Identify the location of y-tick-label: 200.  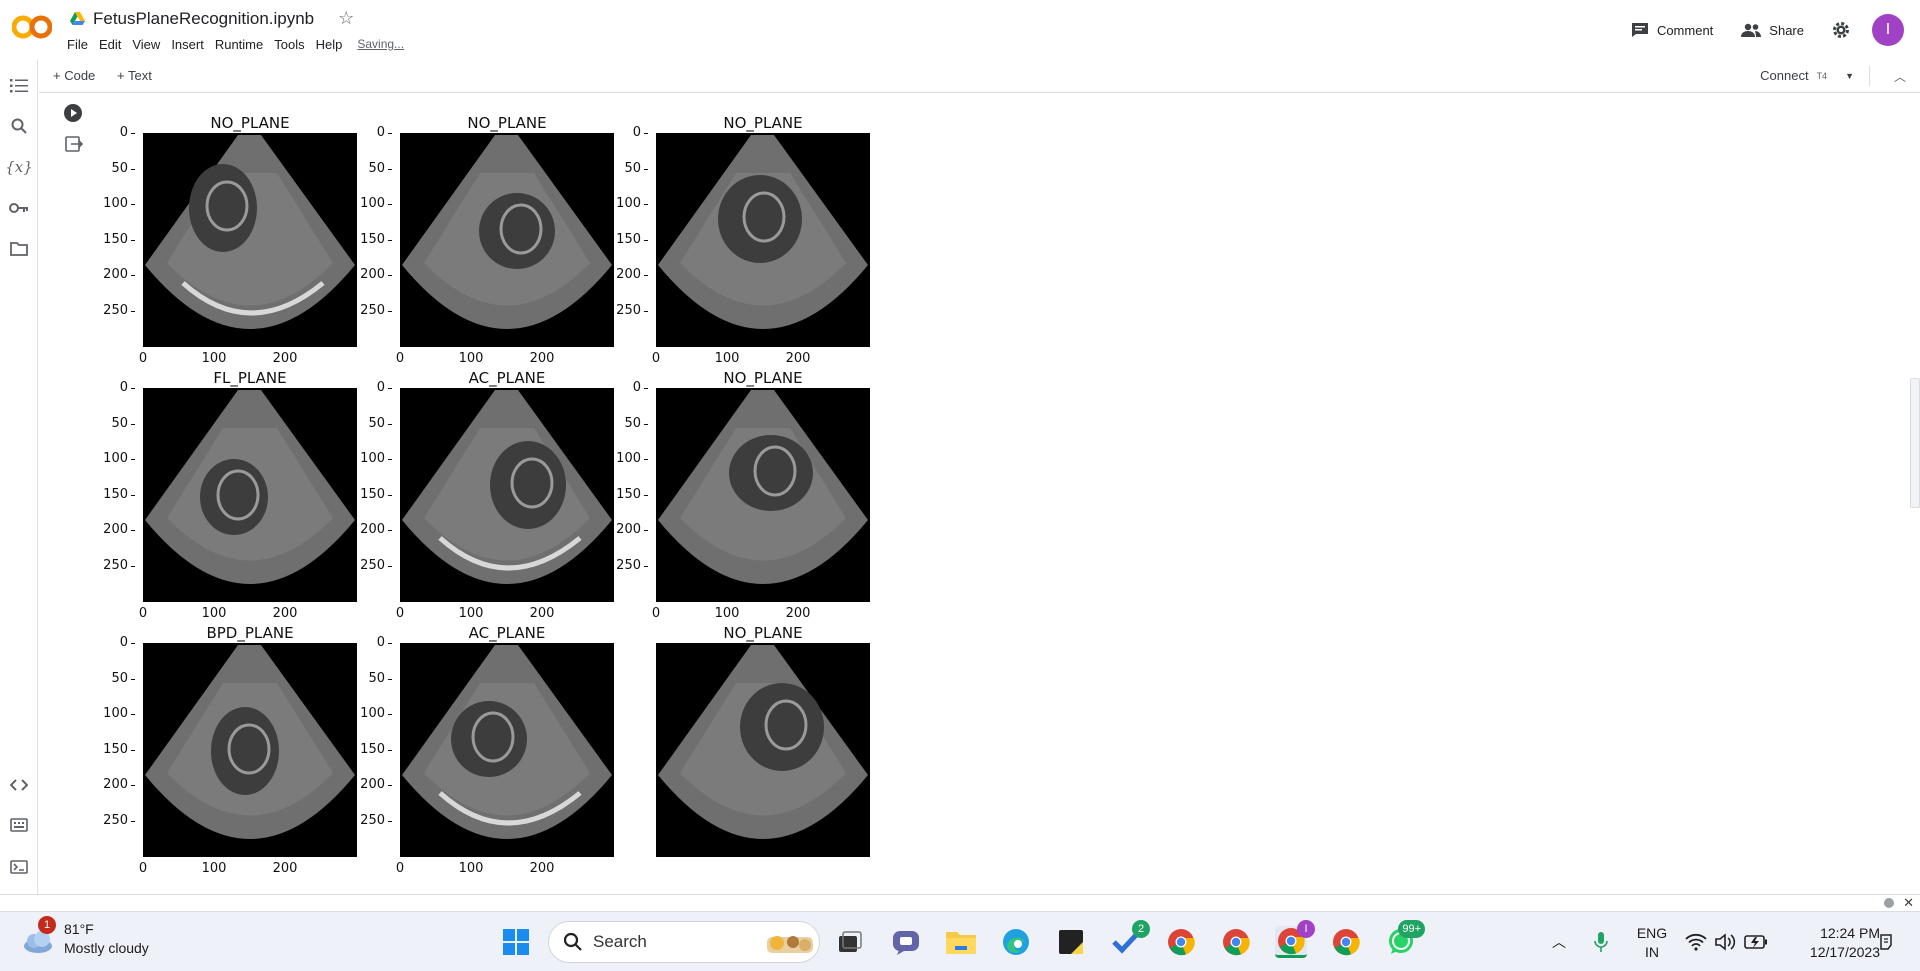
(374, 784).